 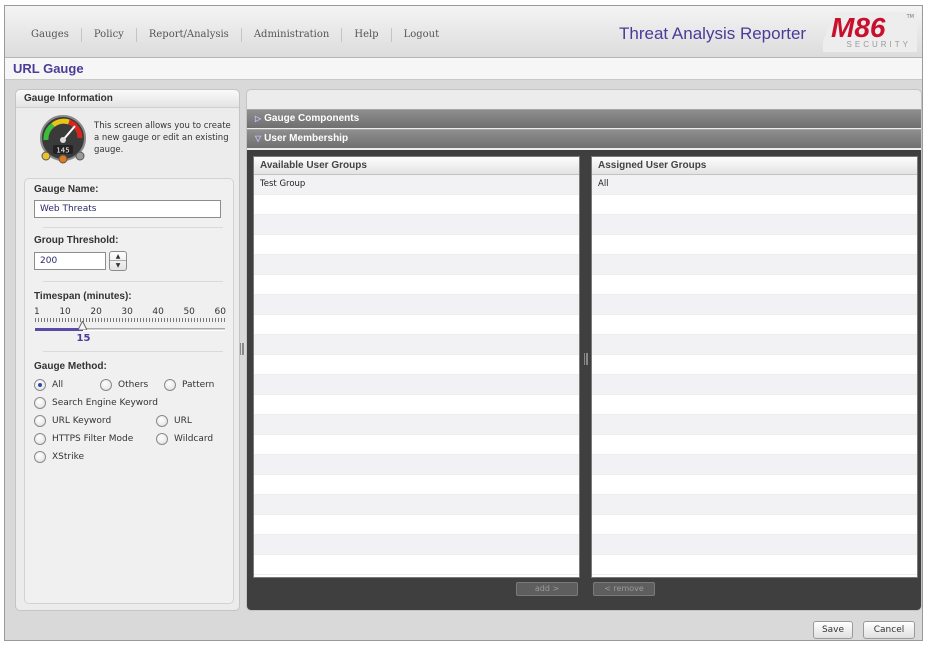 I want to click on timespan-slider-thumb, so click(x=82, y=325).